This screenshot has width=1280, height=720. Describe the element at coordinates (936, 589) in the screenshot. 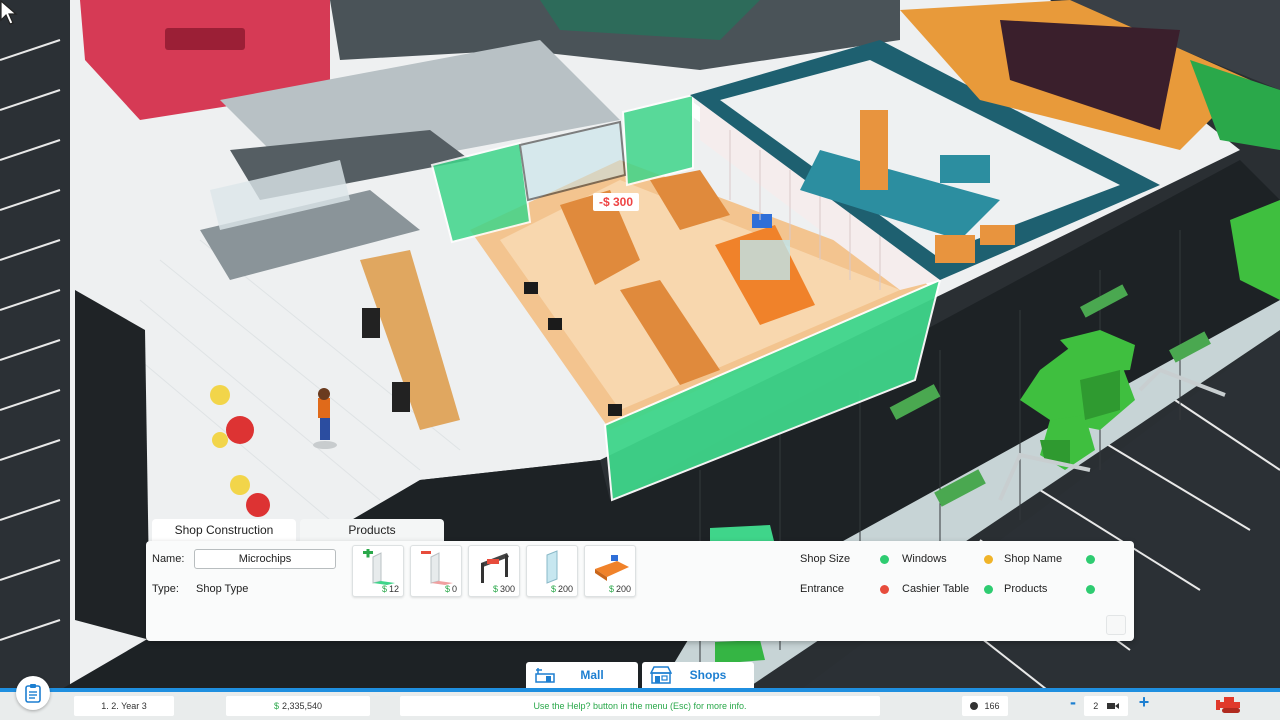

I see `status-cashier-table-label: Cashier Table` at that location.